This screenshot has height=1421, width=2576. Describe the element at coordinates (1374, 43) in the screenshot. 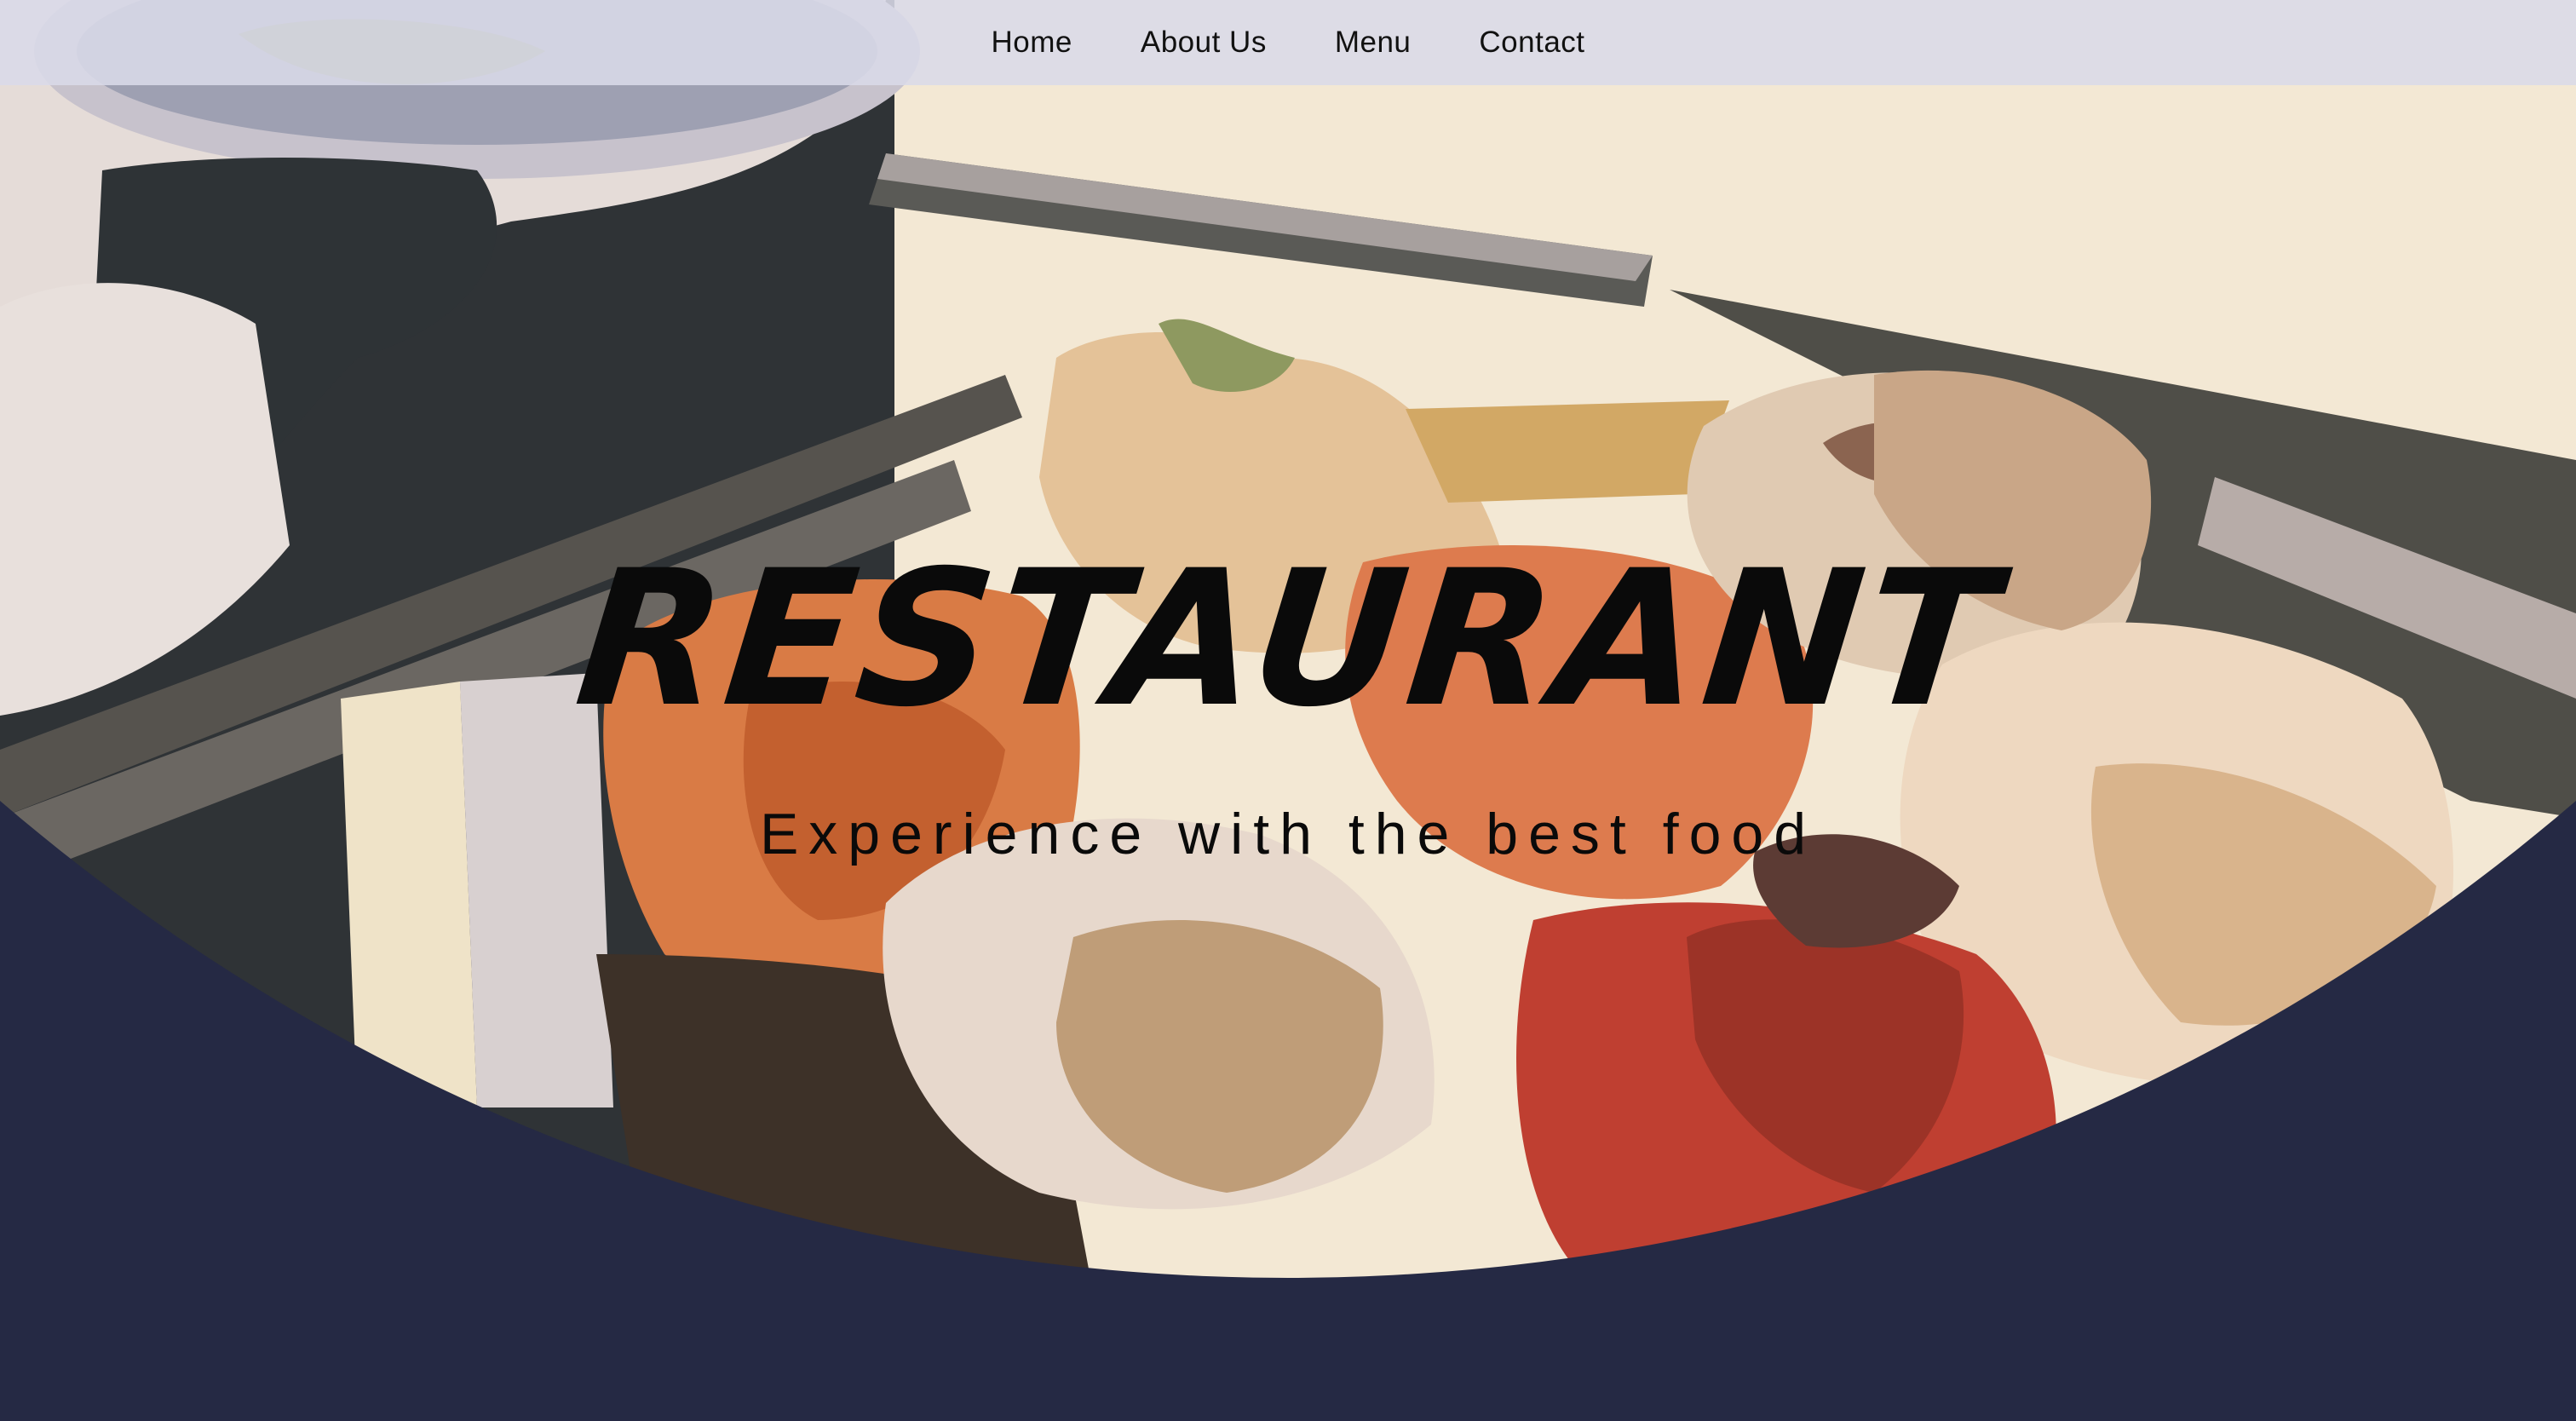

I see `nav-menu-link: Menu` at that location.